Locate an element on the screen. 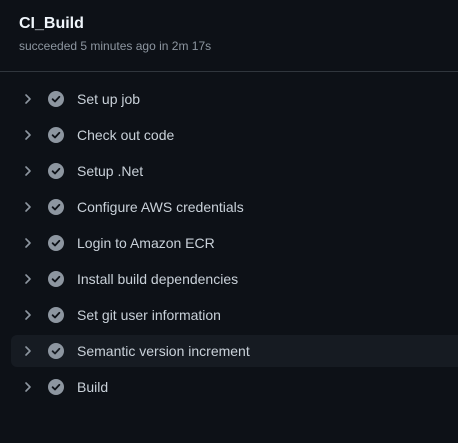  step-label: Check out code is located at coordinates (126, 135).